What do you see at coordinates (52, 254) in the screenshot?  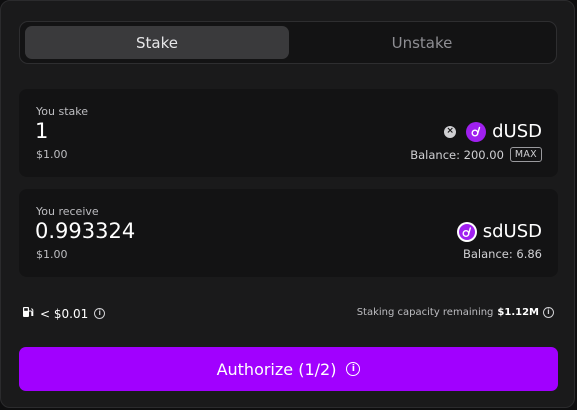 I see `receive-usd-value: $1.00` at bounding box center [52, 254].